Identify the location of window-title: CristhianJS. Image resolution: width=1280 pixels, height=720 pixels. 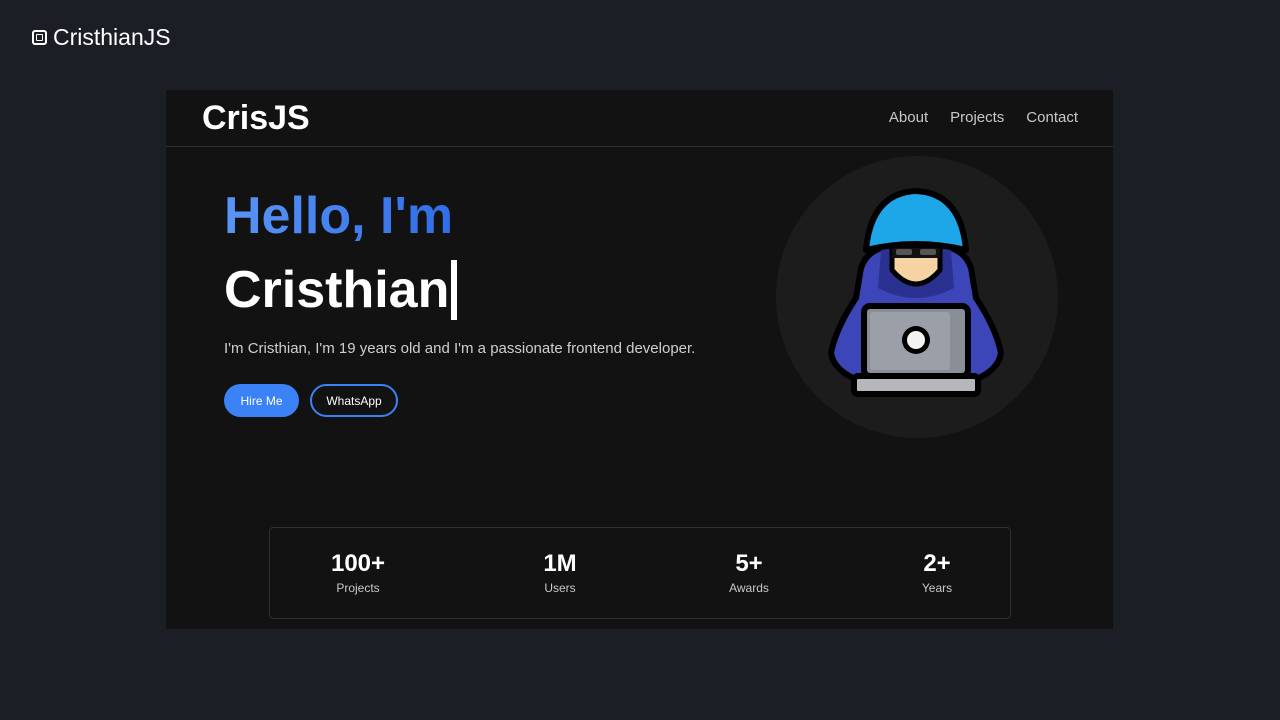
(101, 37).